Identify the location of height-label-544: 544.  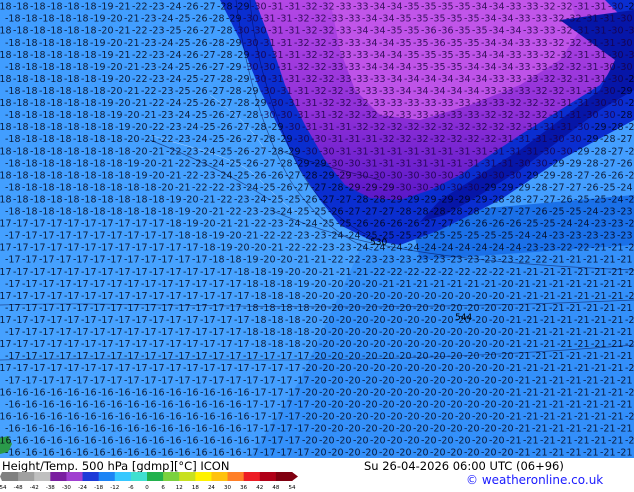
(463, 318).